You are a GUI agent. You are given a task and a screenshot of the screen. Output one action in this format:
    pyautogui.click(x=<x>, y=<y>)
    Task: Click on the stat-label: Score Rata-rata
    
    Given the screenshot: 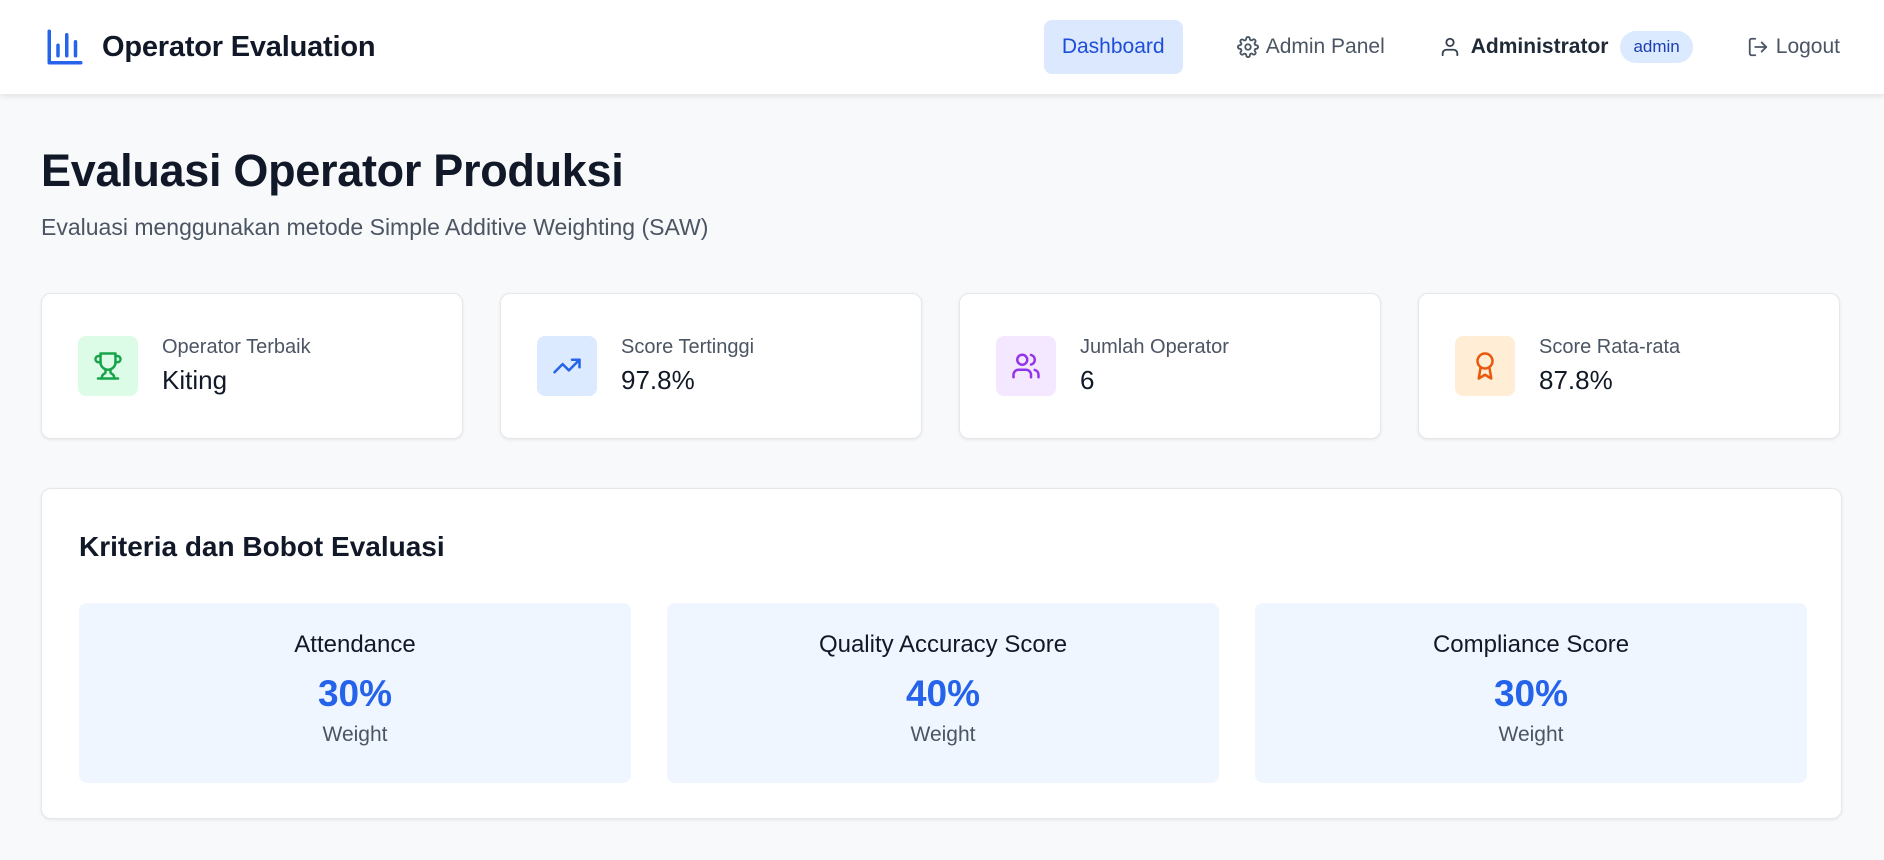 What is the action you would take?
    pyautogui.click(x=1610, y=347)
    